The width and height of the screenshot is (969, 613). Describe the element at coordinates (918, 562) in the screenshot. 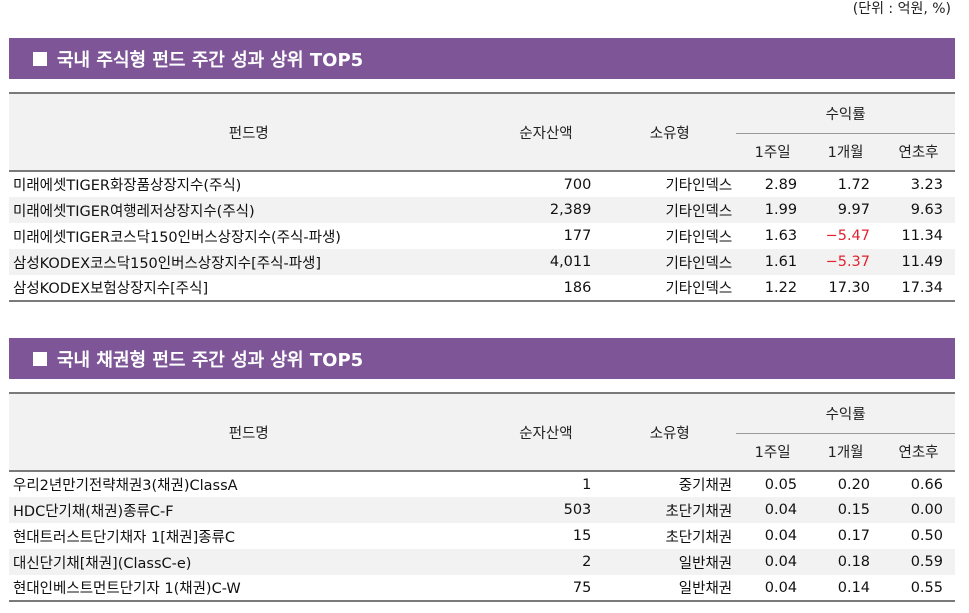

I see `return-ytd-cell: 0.59` at that location.